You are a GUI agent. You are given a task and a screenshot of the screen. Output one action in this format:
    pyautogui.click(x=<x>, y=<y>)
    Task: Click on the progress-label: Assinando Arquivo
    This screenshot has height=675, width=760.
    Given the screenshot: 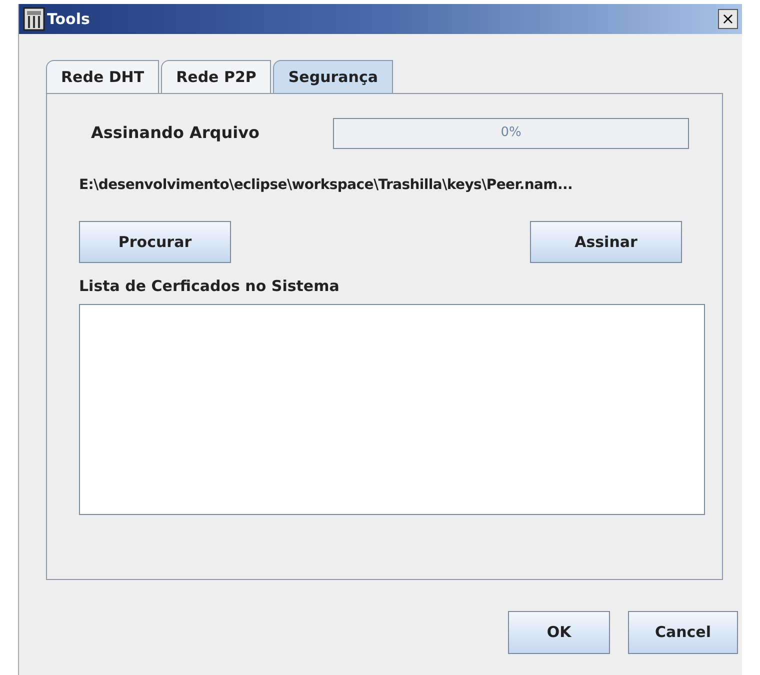 What is the action you would take?
    pyautogui.click(x=176, y=133)
    